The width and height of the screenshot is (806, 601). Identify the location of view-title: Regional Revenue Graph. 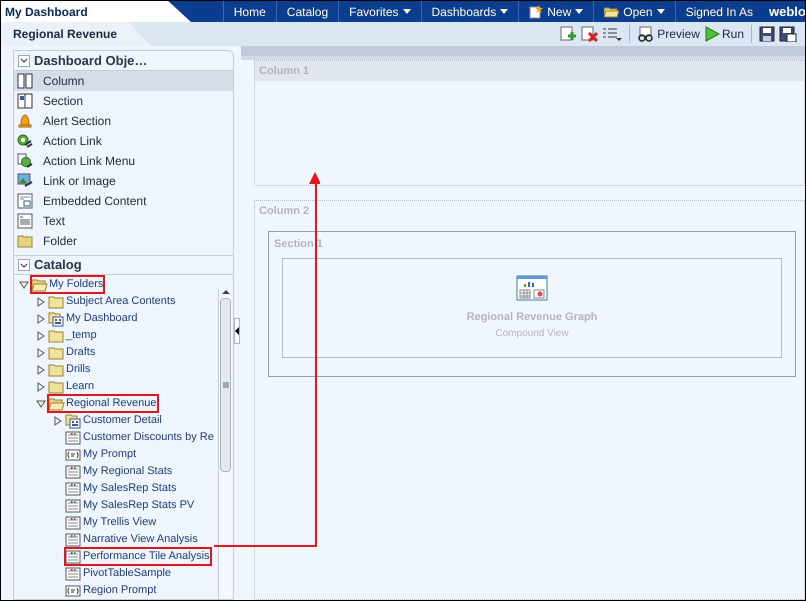
(532, 318).